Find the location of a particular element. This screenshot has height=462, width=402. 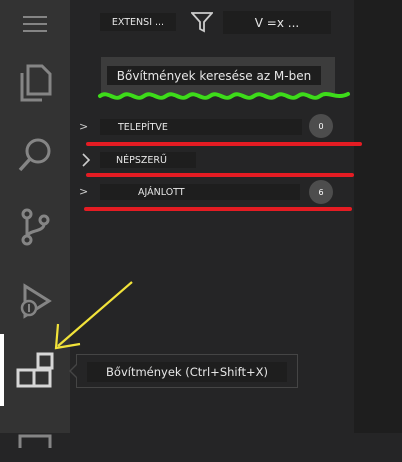

tooltip-pointer-fill is located at coordinates (74, 371).